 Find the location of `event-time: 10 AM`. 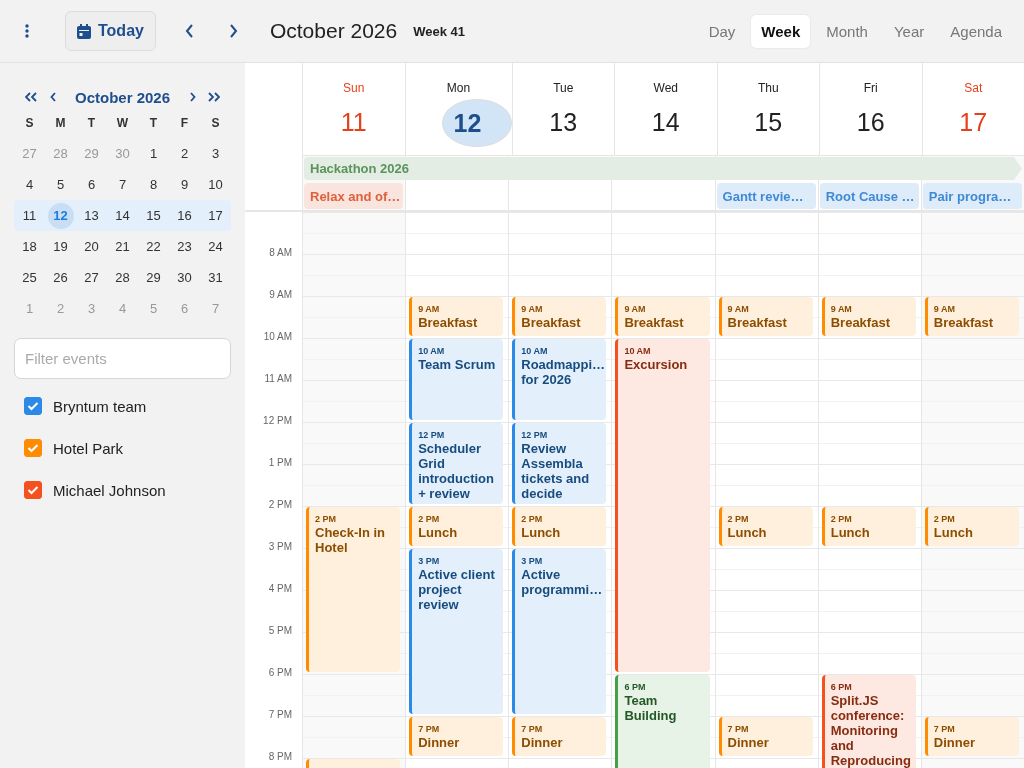

event-time: 10 AM is located at coordinates (638, 351).